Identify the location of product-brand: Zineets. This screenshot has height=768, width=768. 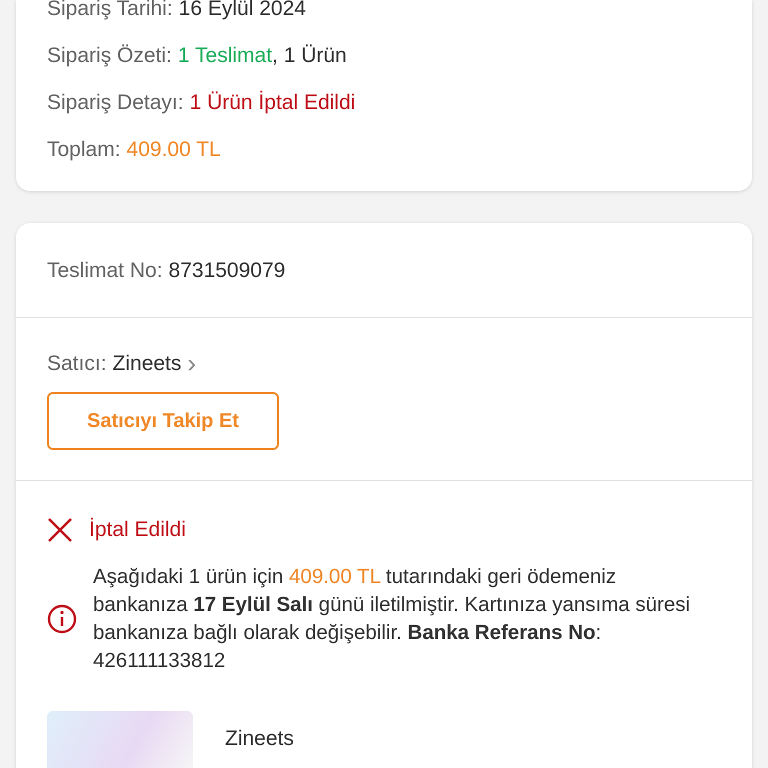
(259, 739).